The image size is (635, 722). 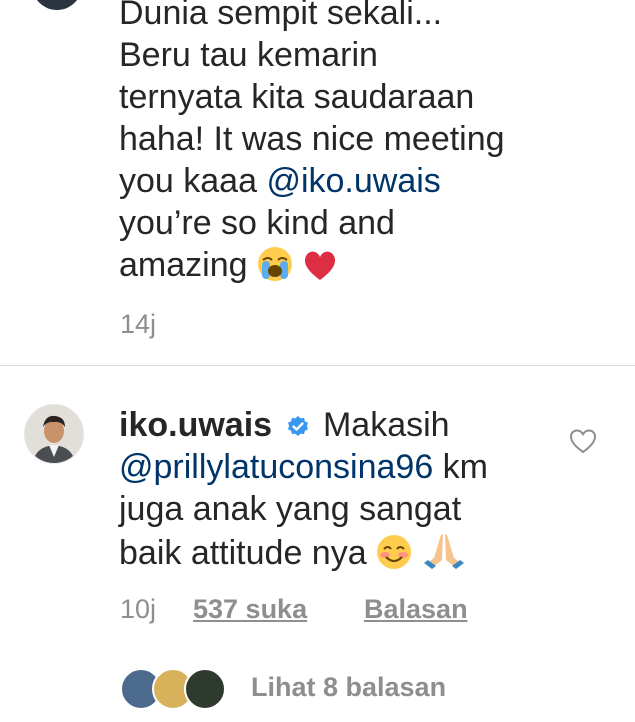 I want to click on smiling-face-emoji, so click(x=394, y=552).